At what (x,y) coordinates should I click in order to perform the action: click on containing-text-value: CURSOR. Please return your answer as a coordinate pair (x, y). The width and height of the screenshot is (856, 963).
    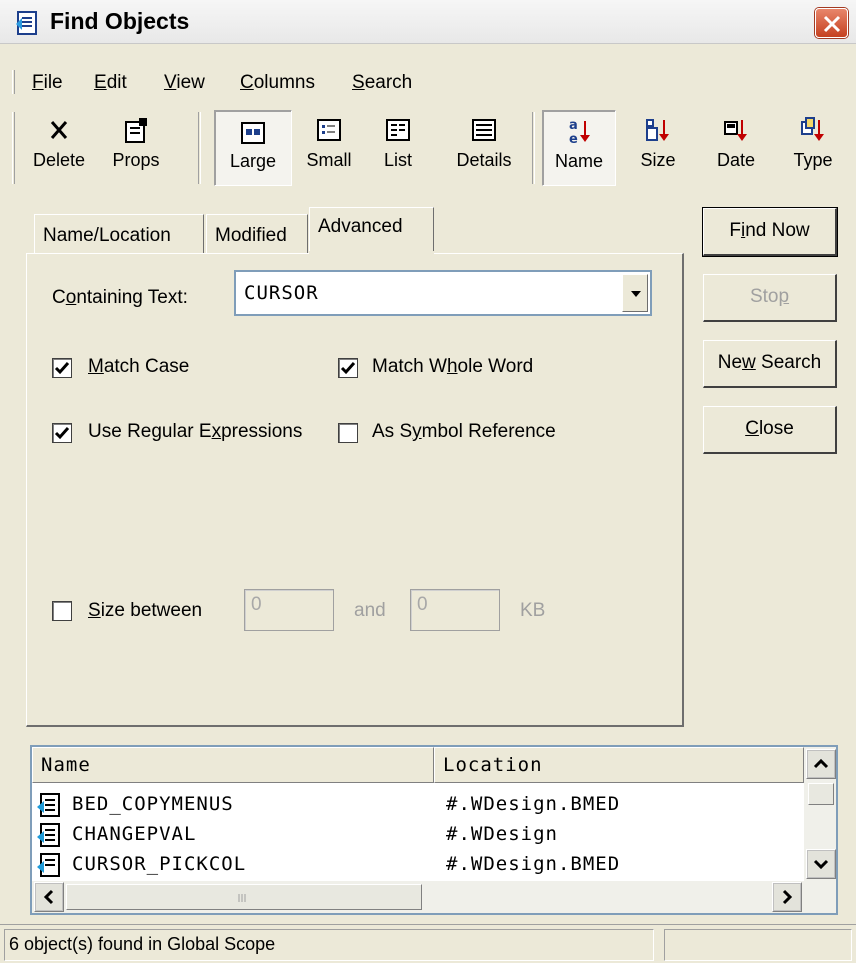
    Looking at the image, I should click on (281, 293).